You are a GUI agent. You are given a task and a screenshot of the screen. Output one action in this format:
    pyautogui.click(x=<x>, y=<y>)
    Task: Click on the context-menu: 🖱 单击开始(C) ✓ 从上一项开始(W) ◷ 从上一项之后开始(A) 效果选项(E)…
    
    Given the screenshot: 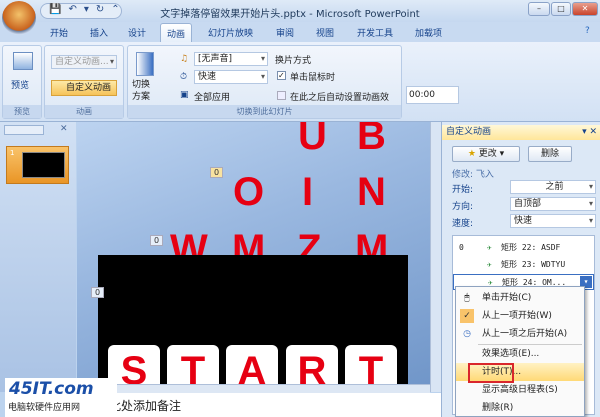 What is the action you would take?
    pyautogui.click(x=520, y=351)
    